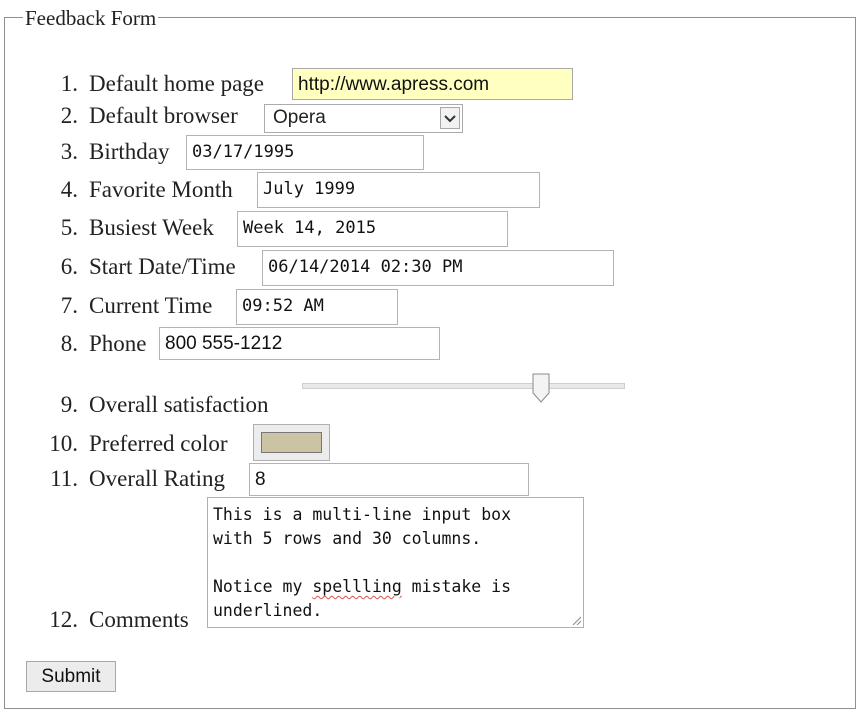  Describe the element at coordinates (69, 115) in the screenshot. I see `item-number-2: 2.` at that location.